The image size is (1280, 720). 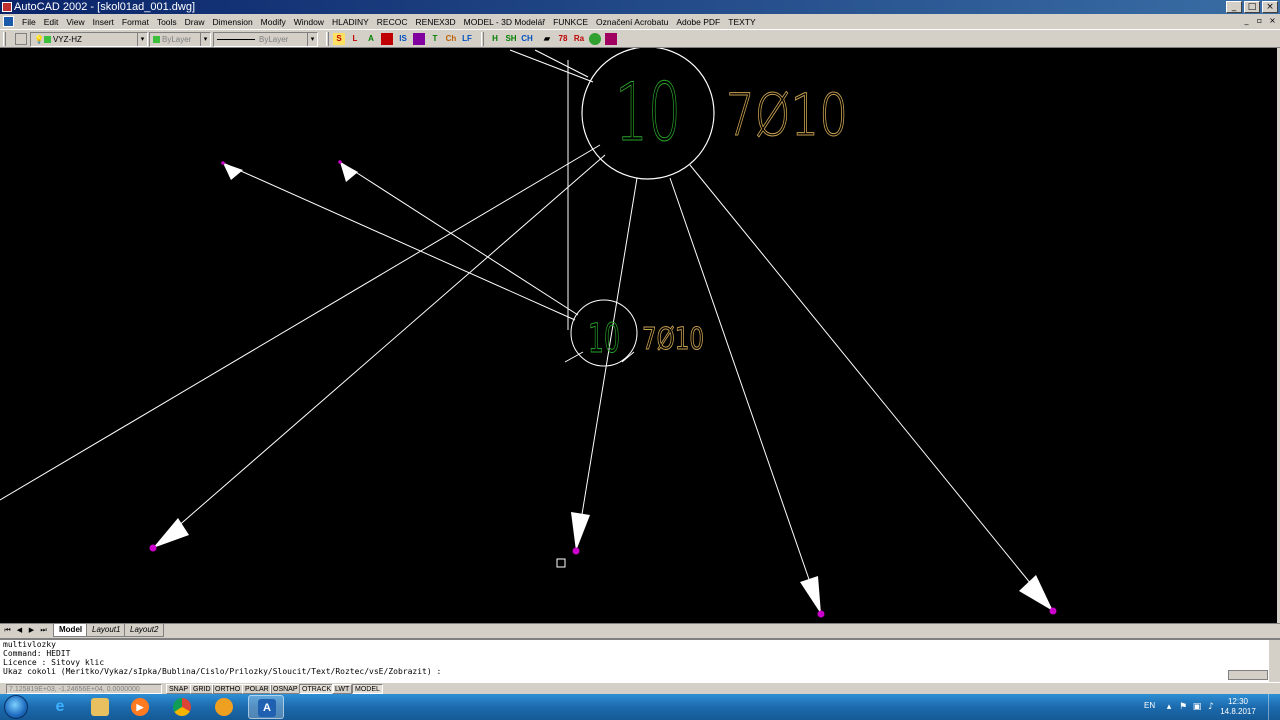 I want to click on custom-tool-icon: CH, so click(x=527, y=39).